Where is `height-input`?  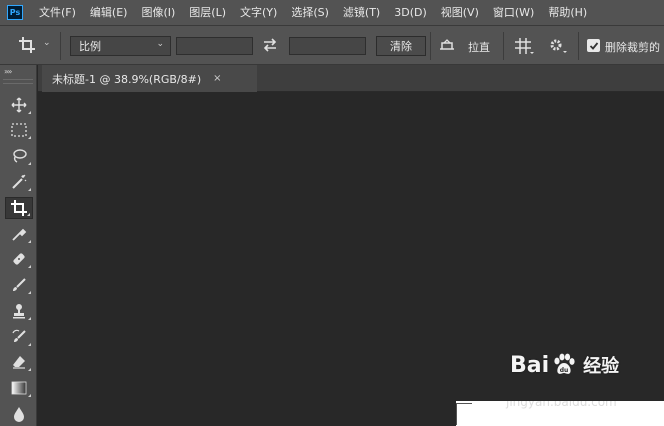 height-input is located at coordinates (327, 46).